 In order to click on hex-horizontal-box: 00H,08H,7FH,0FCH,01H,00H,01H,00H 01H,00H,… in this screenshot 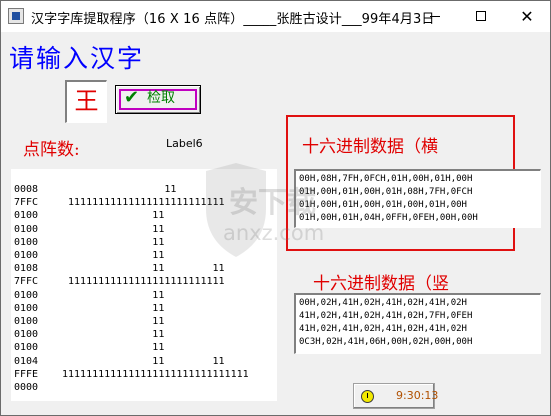, I will do `click(417, 198)`.